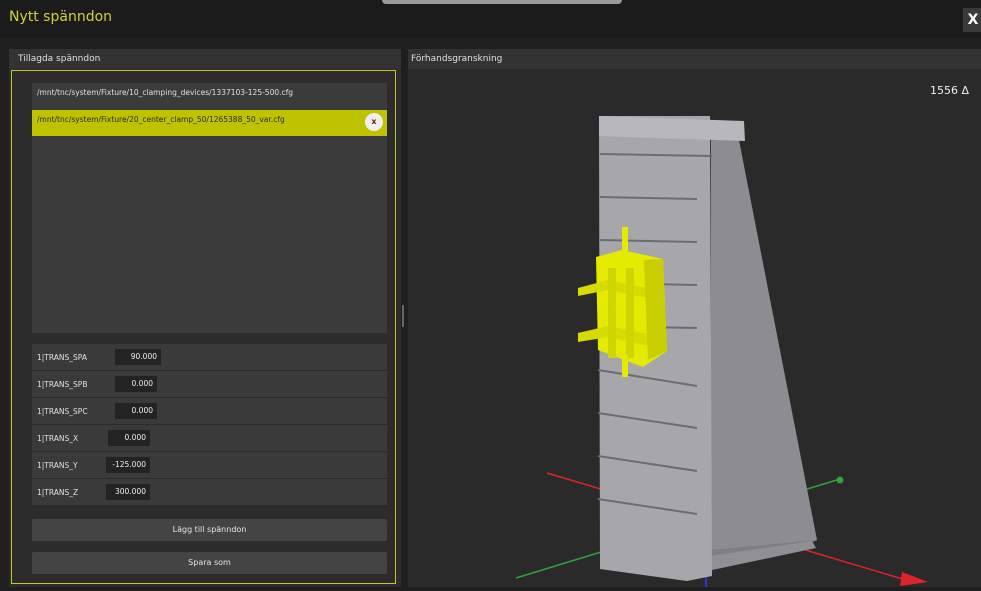  I want to click on param-label: 1|TRANS_SPB, so click(62, 384).